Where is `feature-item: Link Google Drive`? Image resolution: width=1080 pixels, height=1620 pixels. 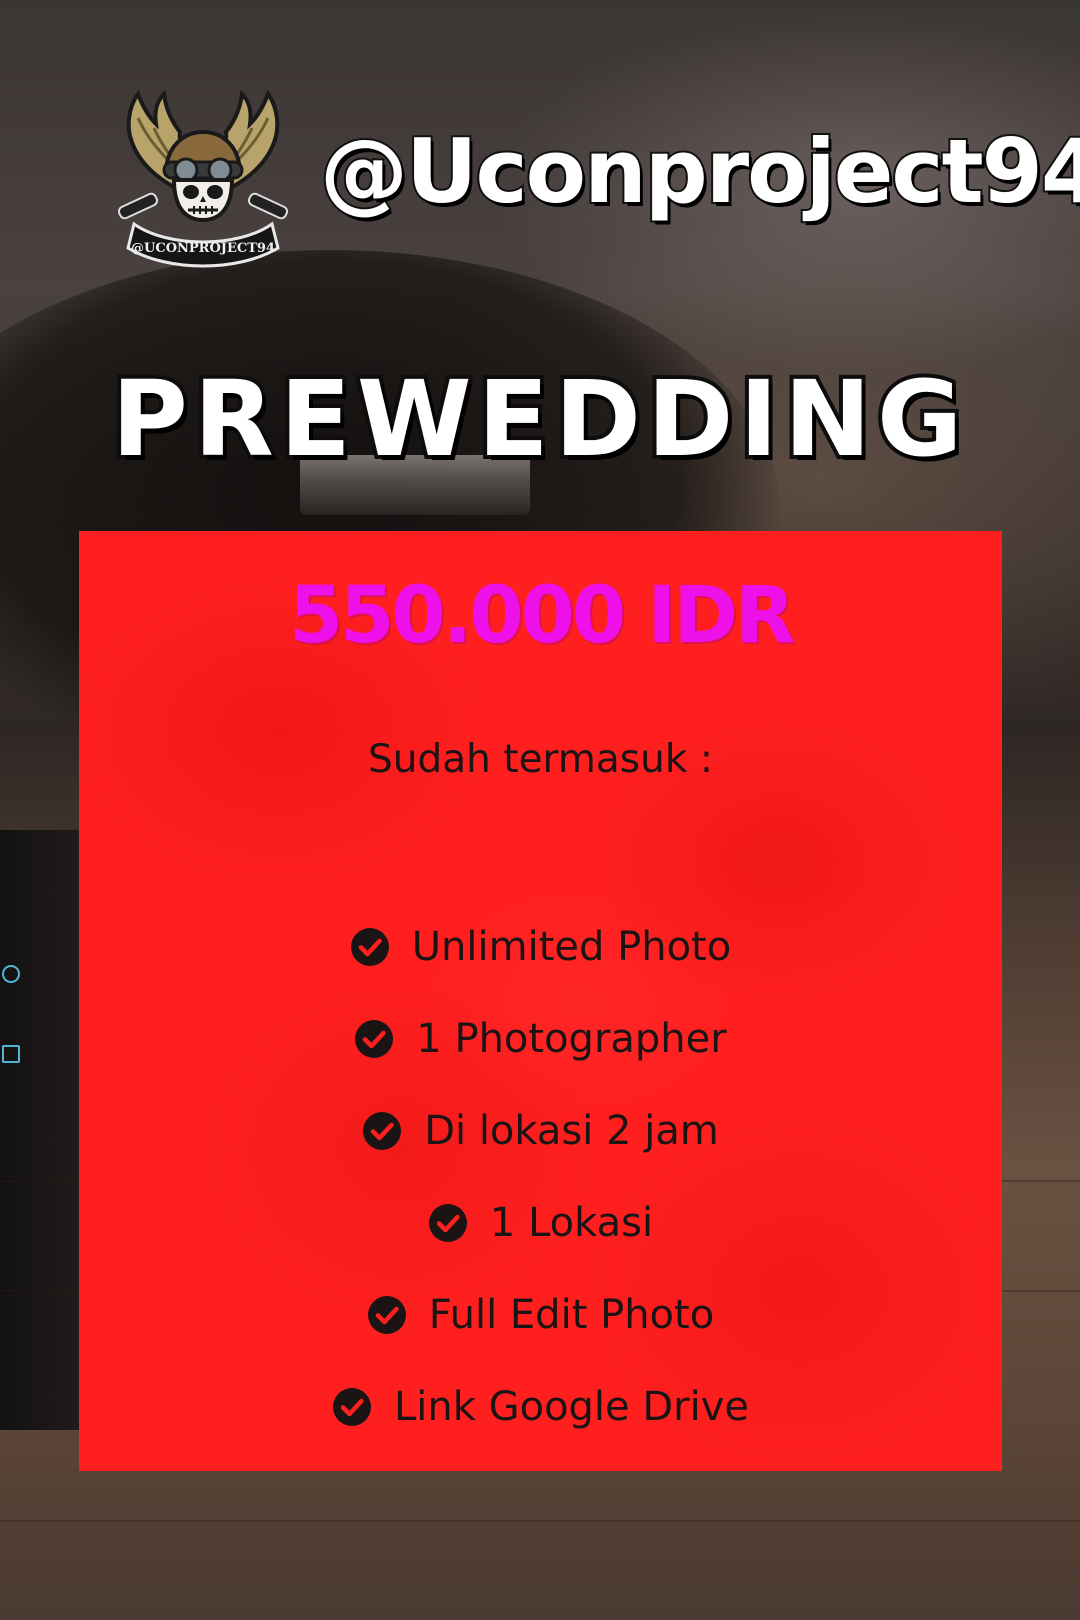 feature-item: Link Google Drive is located at coordinates (540, 1407).